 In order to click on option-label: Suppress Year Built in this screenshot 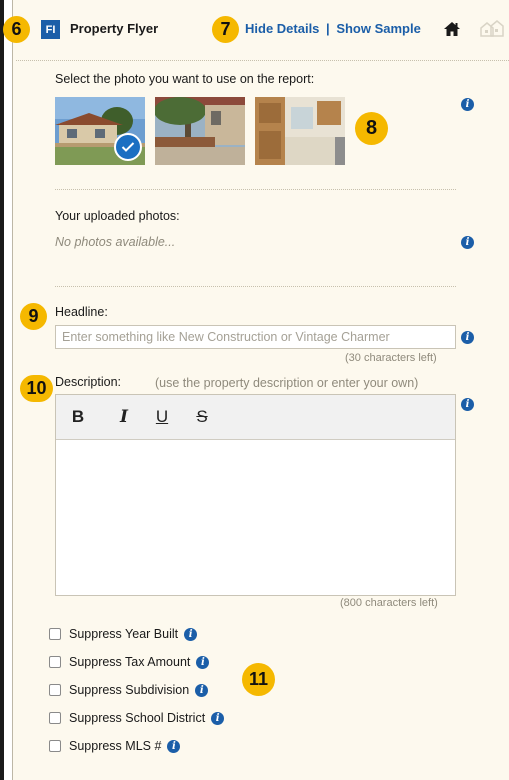, I will do `click(124, 634)`.